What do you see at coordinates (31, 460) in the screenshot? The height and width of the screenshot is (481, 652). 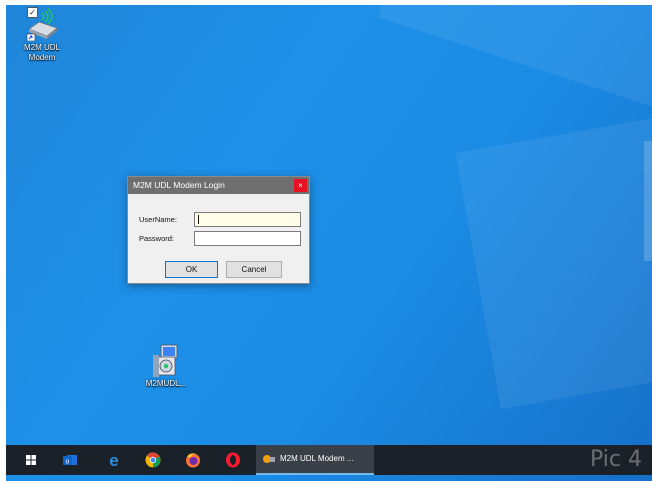 I see `windows-start-icon` at bounding box center [31, 460].